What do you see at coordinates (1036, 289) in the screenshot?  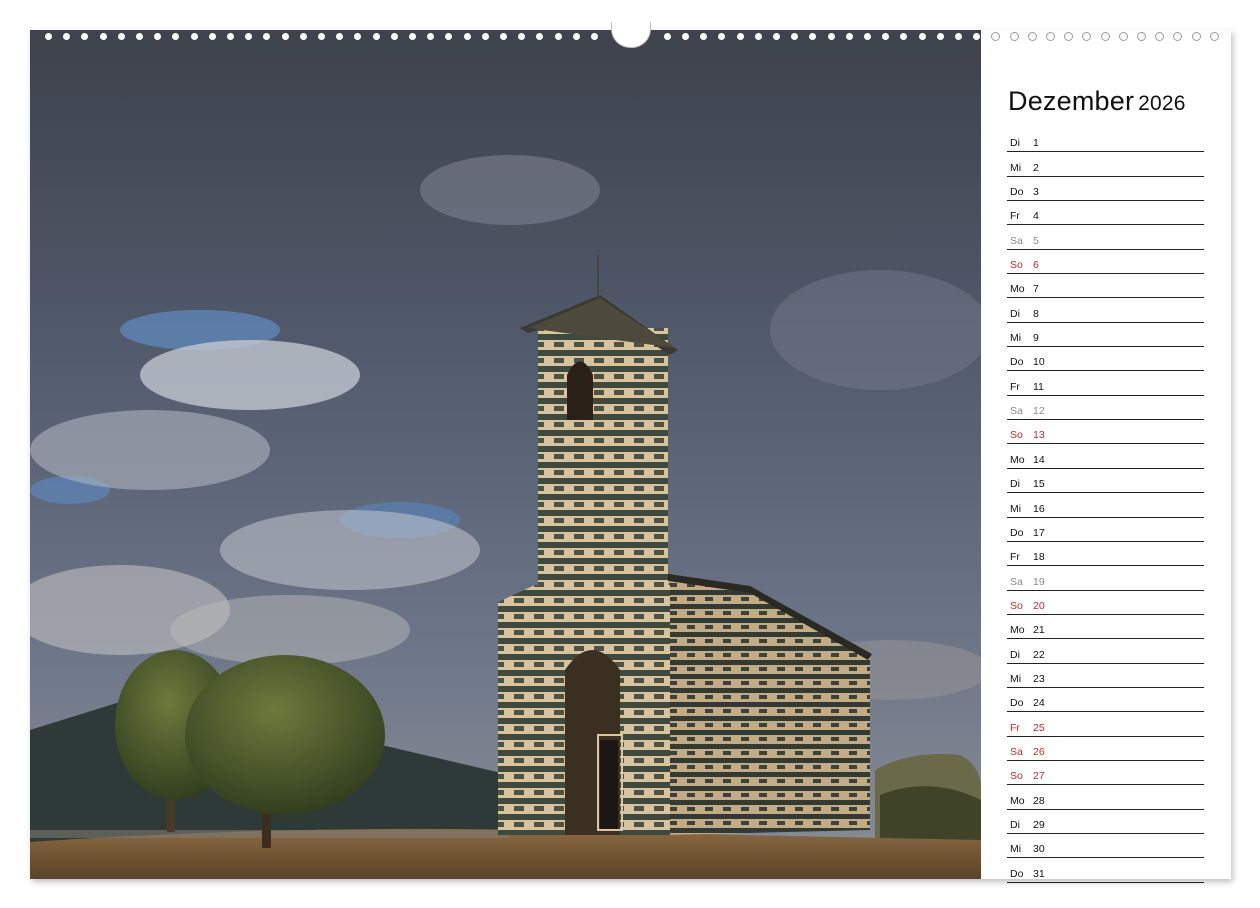 I see `day-number: 7` at bounding box center [1036, 289].